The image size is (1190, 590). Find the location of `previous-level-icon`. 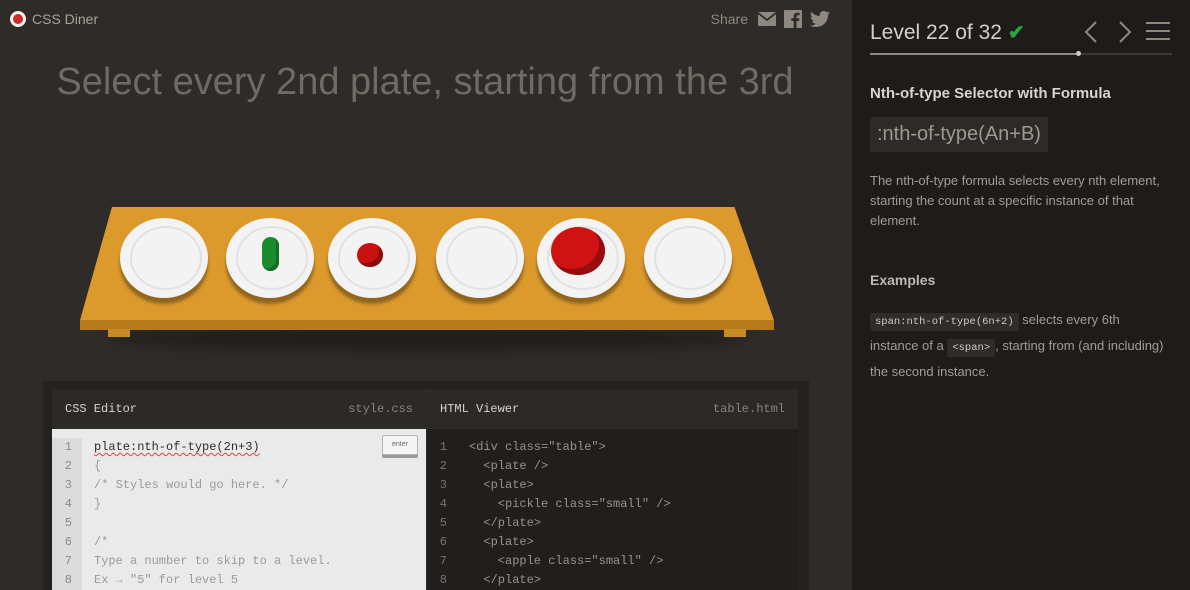

previous-level-icon is located at coordinates (1091, 32).